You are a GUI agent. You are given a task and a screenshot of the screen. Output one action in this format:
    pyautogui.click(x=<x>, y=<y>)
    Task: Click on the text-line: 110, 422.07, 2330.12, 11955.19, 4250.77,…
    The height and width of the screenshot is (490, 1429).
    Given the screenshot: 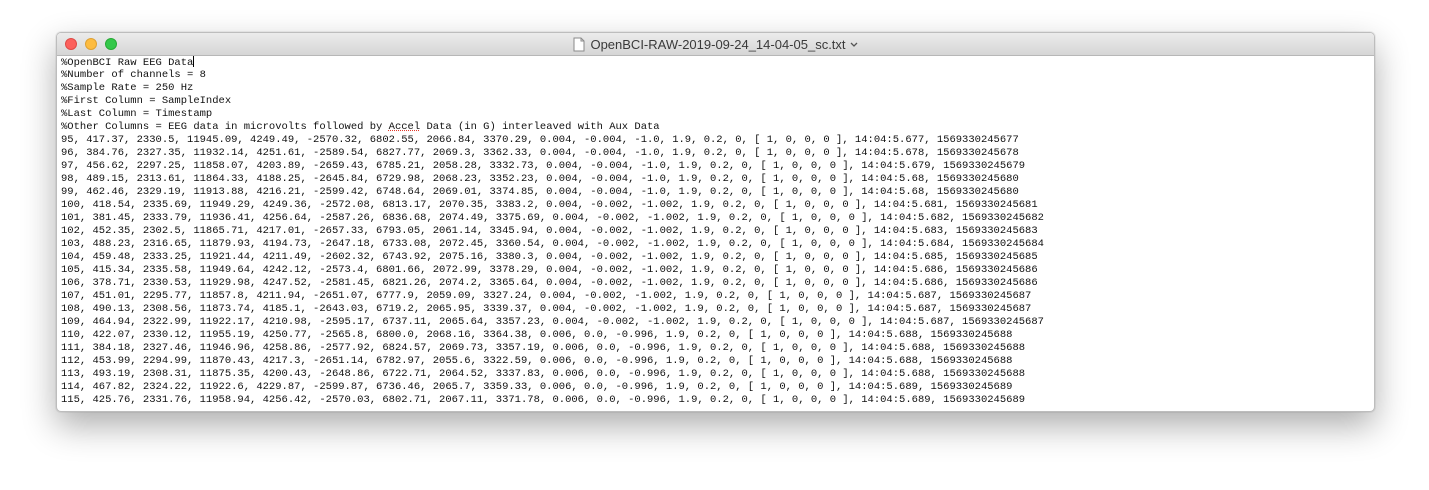 What is the action you would take?
    pyautogui.click(x=537, y=335)
    